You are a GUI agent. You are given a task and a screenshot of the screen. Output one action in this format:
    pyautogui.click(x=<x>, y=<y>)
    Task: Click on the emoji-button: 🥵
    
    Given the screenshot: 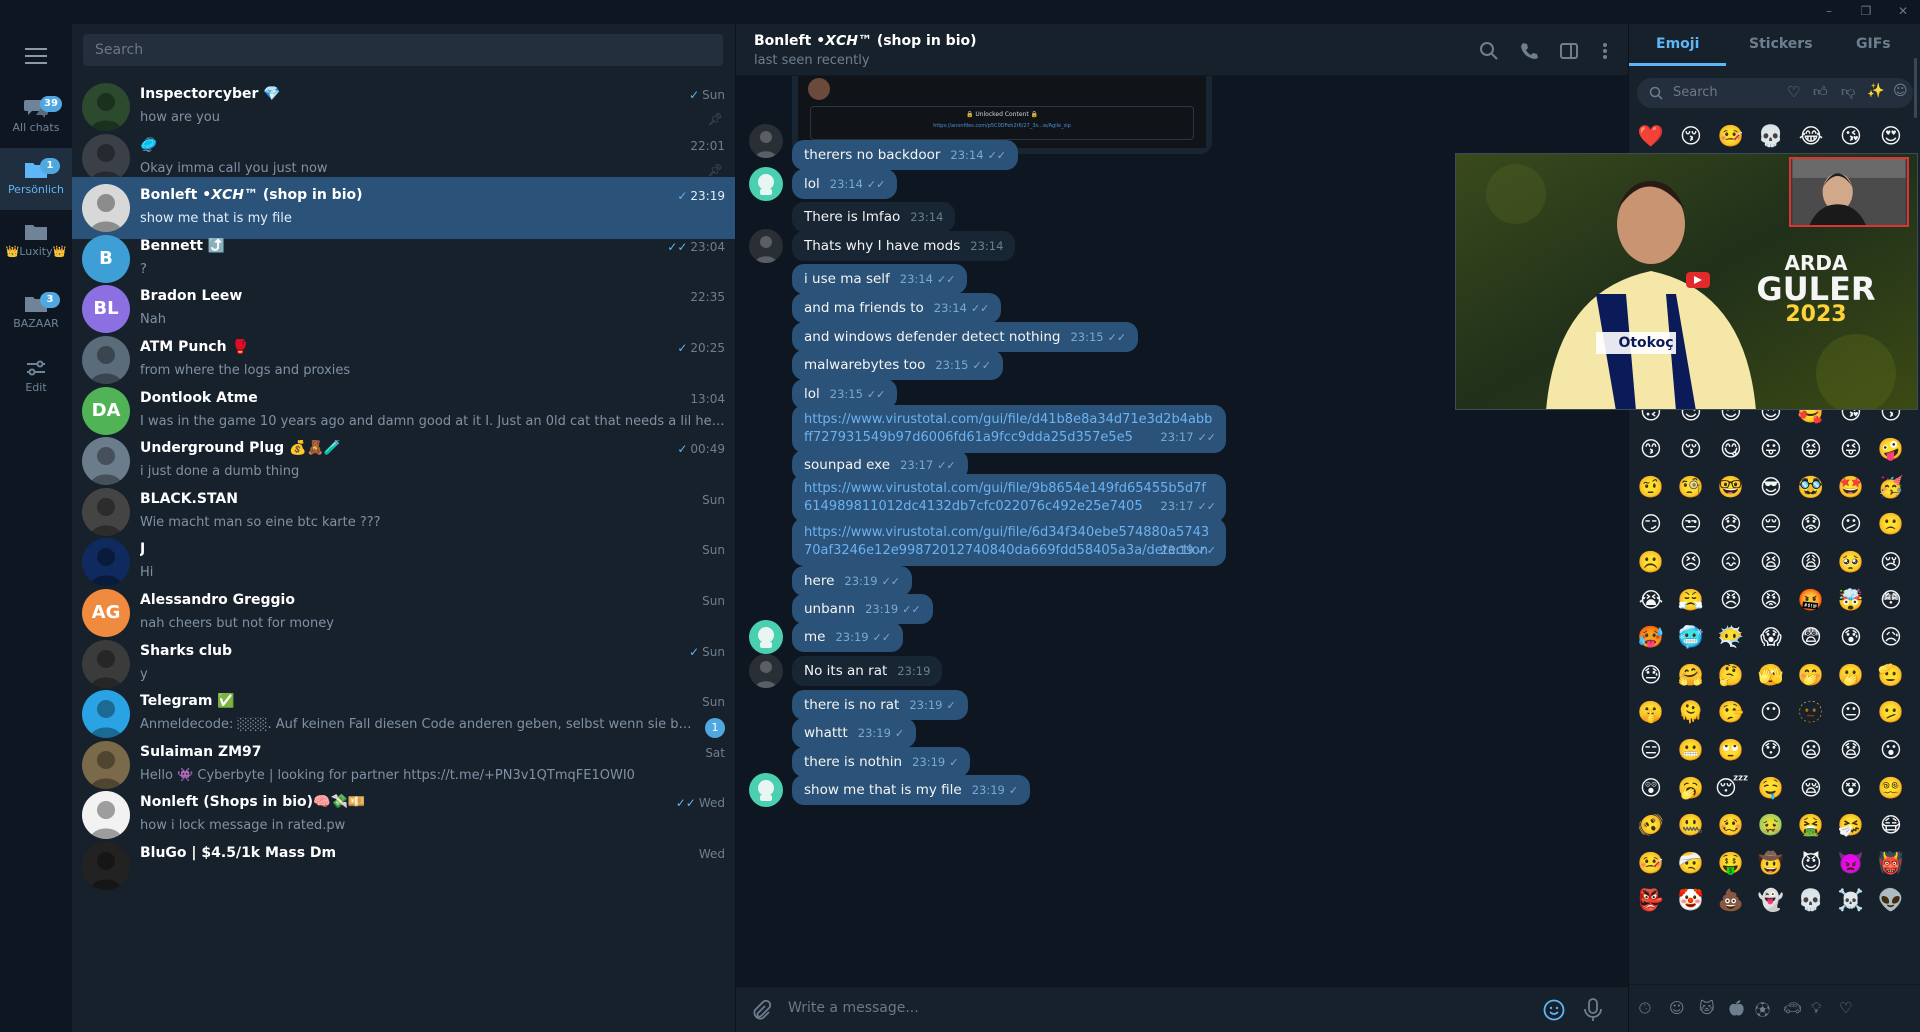 What is the action you would take?
    pyautogui.click(x=1651, y=637)
    